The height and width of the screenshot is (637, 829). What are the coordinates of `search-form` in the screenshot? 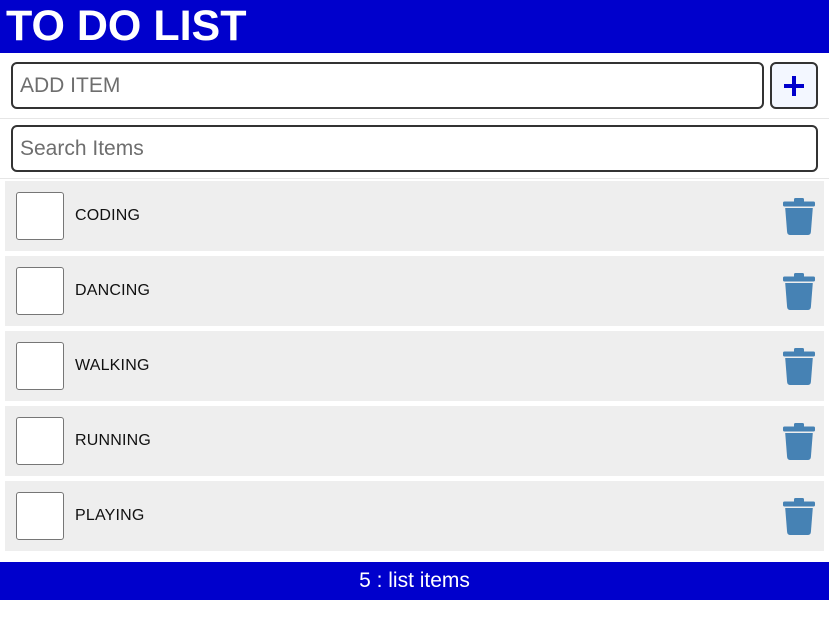 It's located at (414, 149).